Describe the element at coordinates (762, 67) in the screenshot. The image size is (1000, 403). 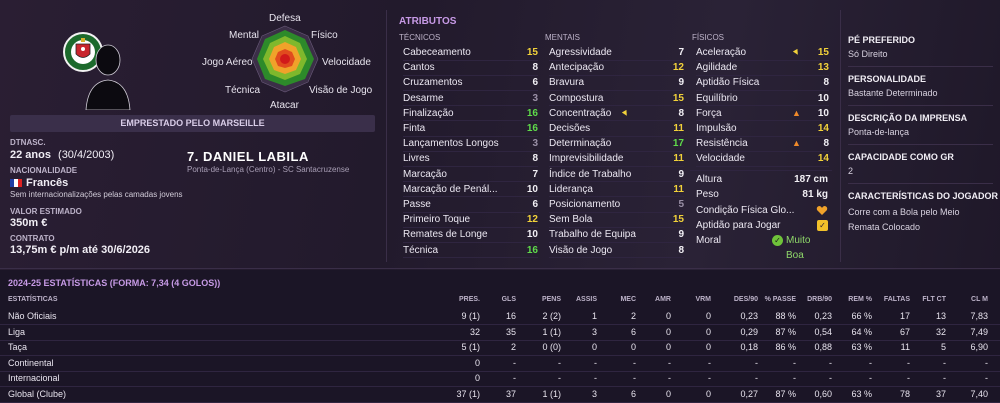
I see `attribute-row: Agilidade 13` at that location.